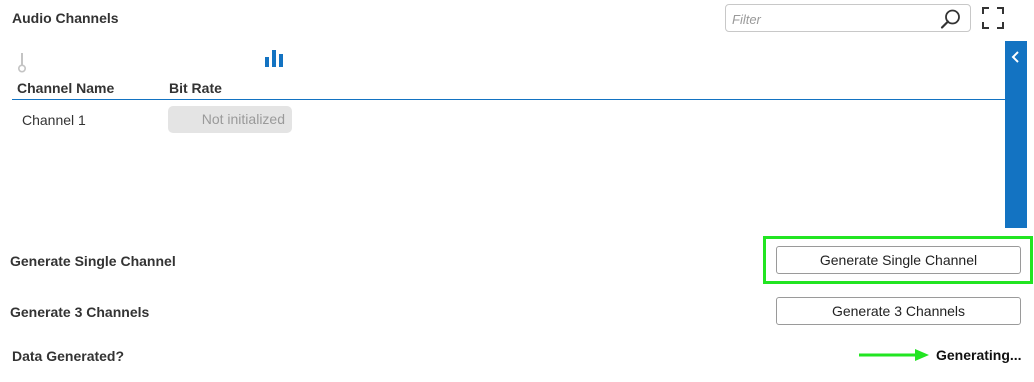  I want to click on generate-three-channels-button: Generate 3 Channels, so click(898, 311).